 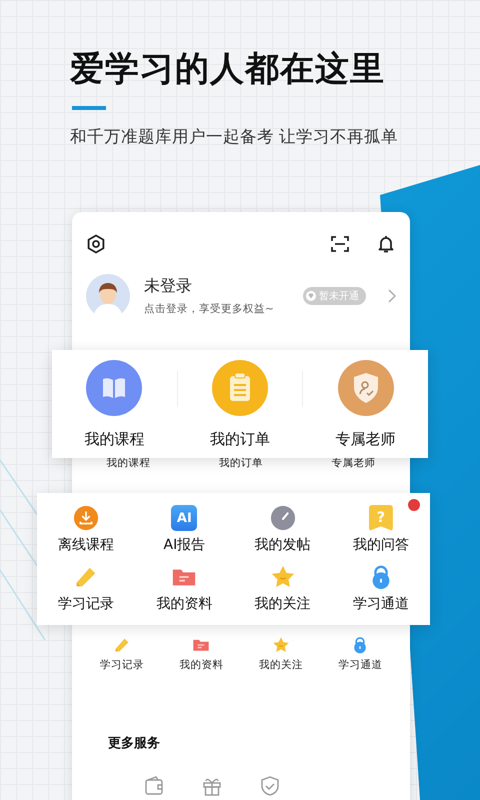 What do you see at coordinates (185, 545) in the screenshot?
I see `menu-label: AI报告` at bounding box center [185, 545].